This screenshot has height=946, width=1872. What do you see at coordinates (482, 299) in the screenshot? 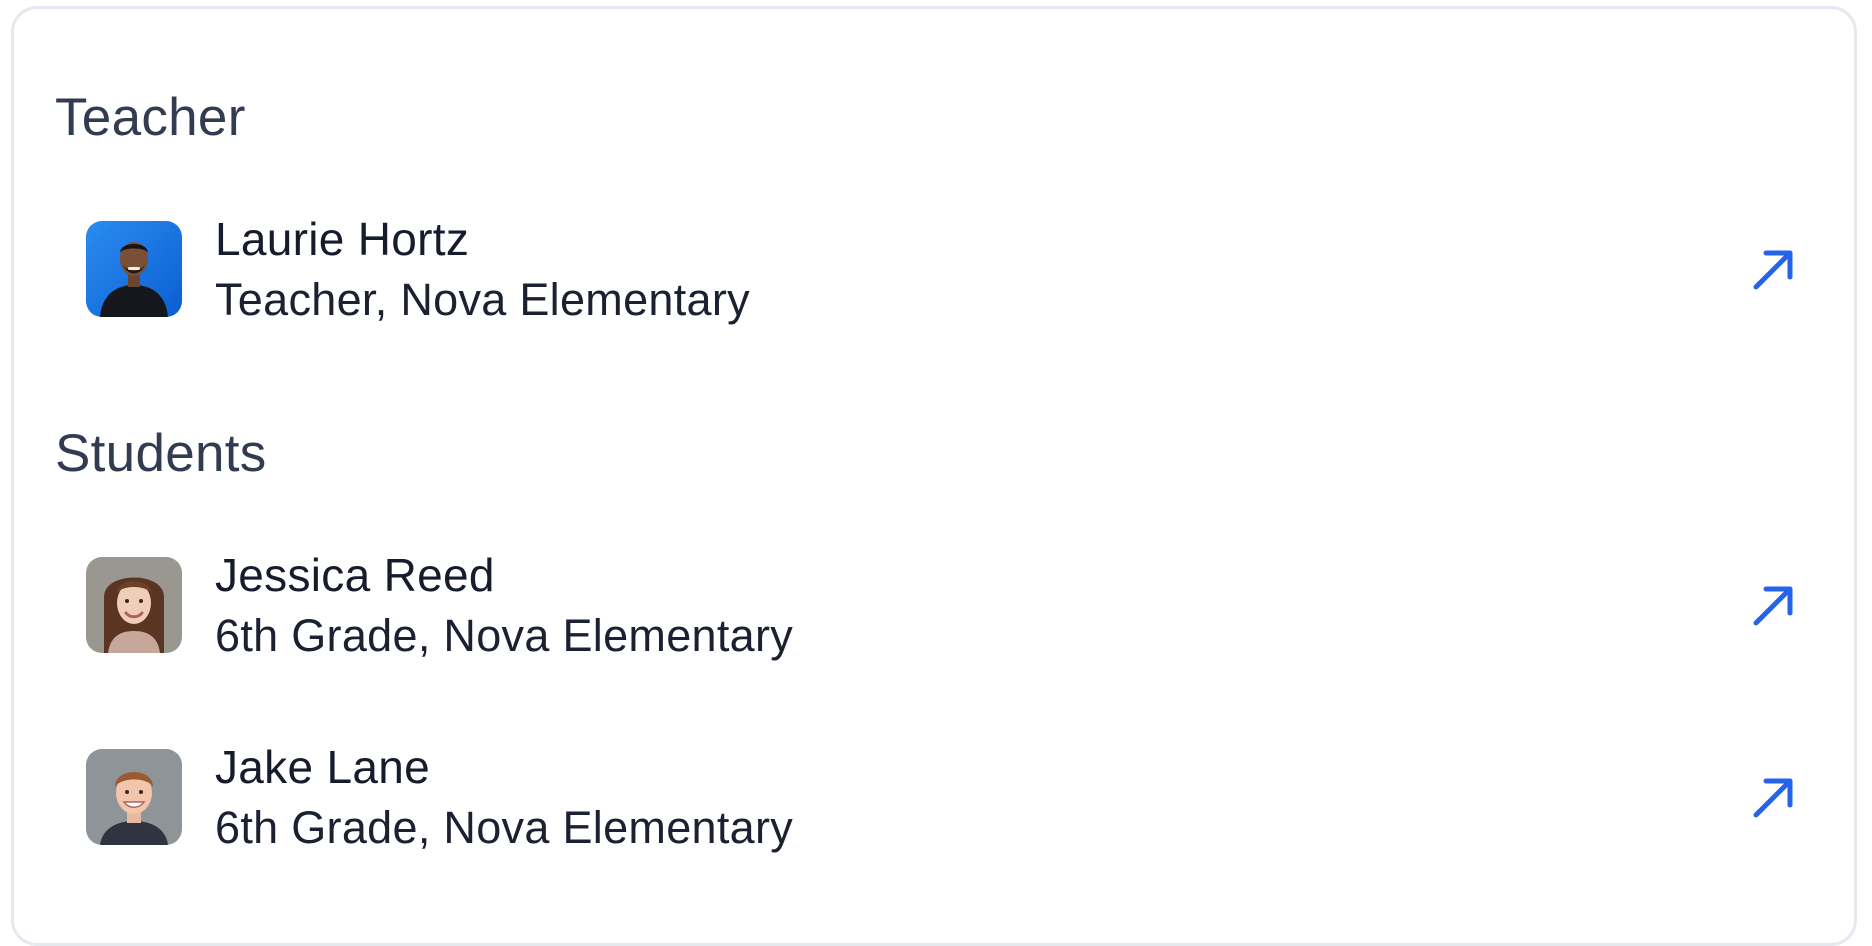
I see `person-subtitle: Teacher, Nova Elementary` at bounding box center [482, 299].